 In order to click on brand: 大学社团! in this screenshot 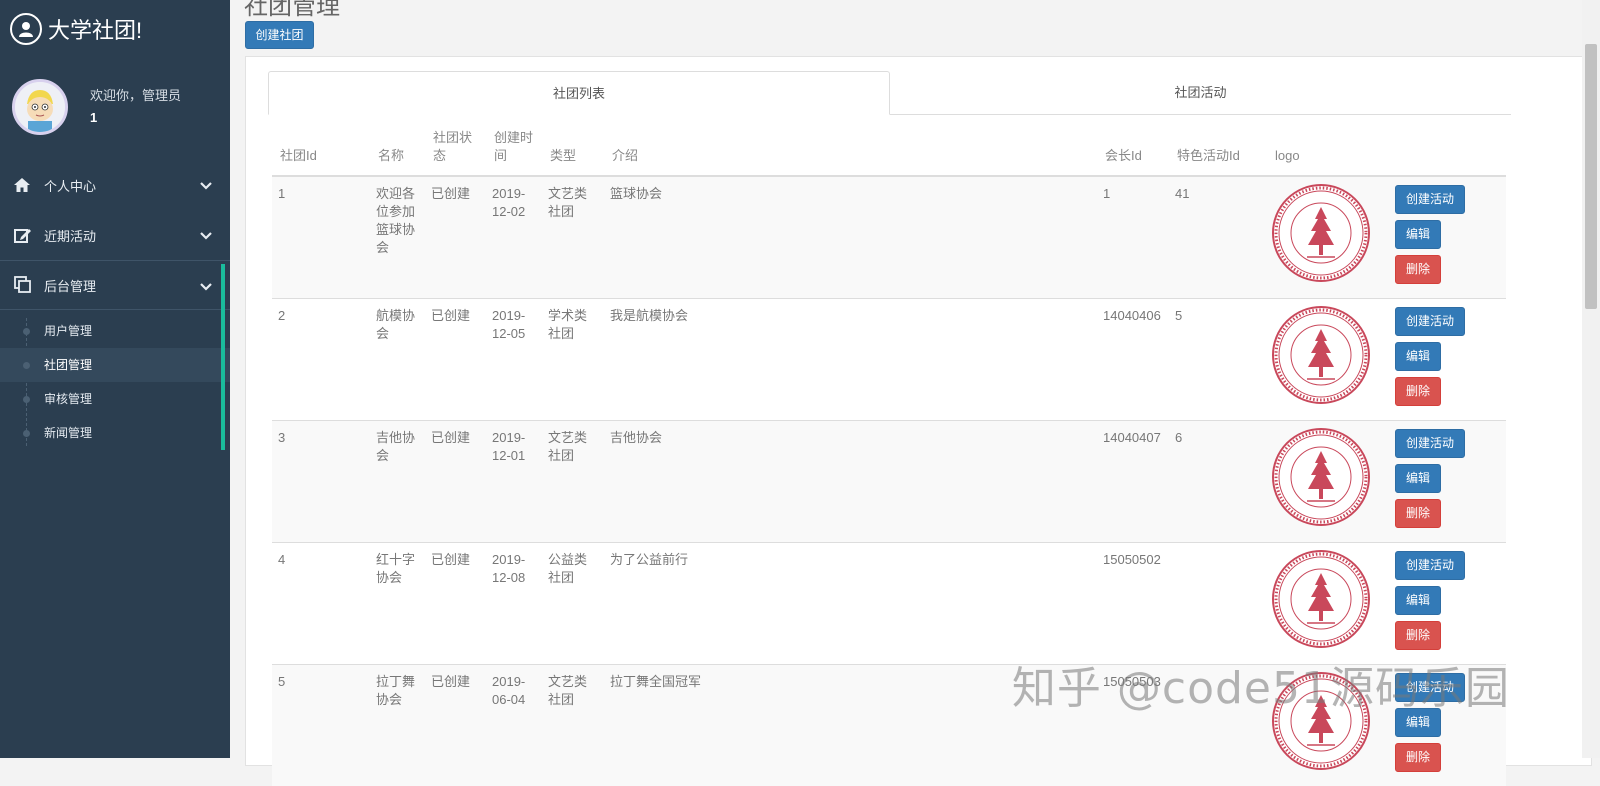, I will do `click(115, 29)`.